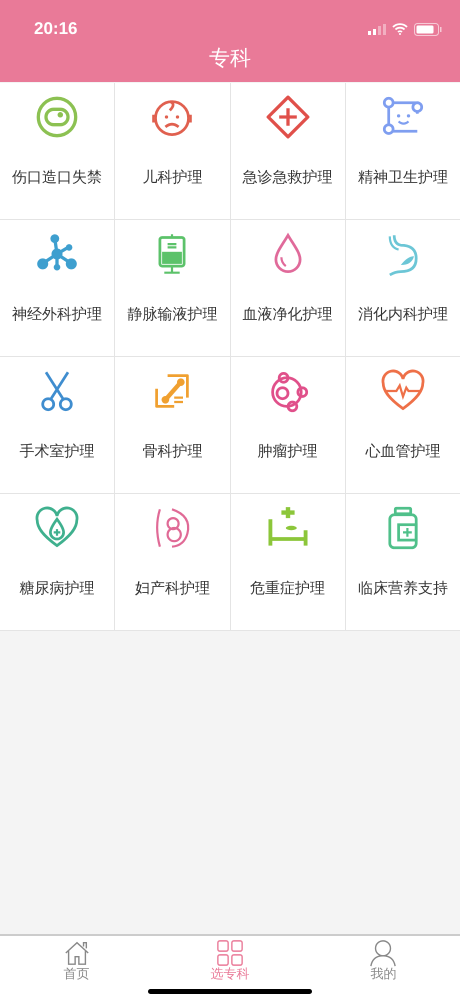 This screenshot has height=996, width=460. I want to click on grid-icon, so click(230, 953).